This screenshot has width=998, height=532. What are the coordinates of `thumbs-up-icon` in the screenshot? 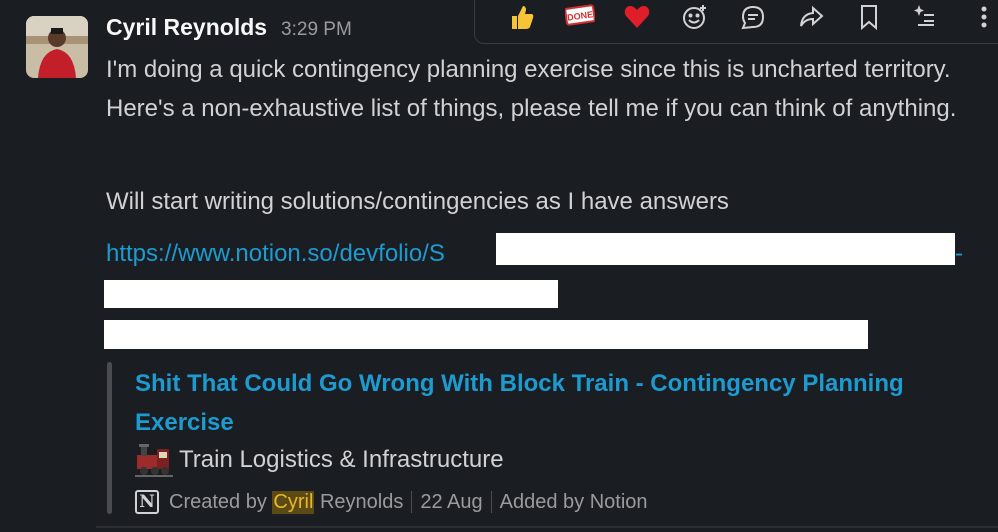 It's located at (522, 19).